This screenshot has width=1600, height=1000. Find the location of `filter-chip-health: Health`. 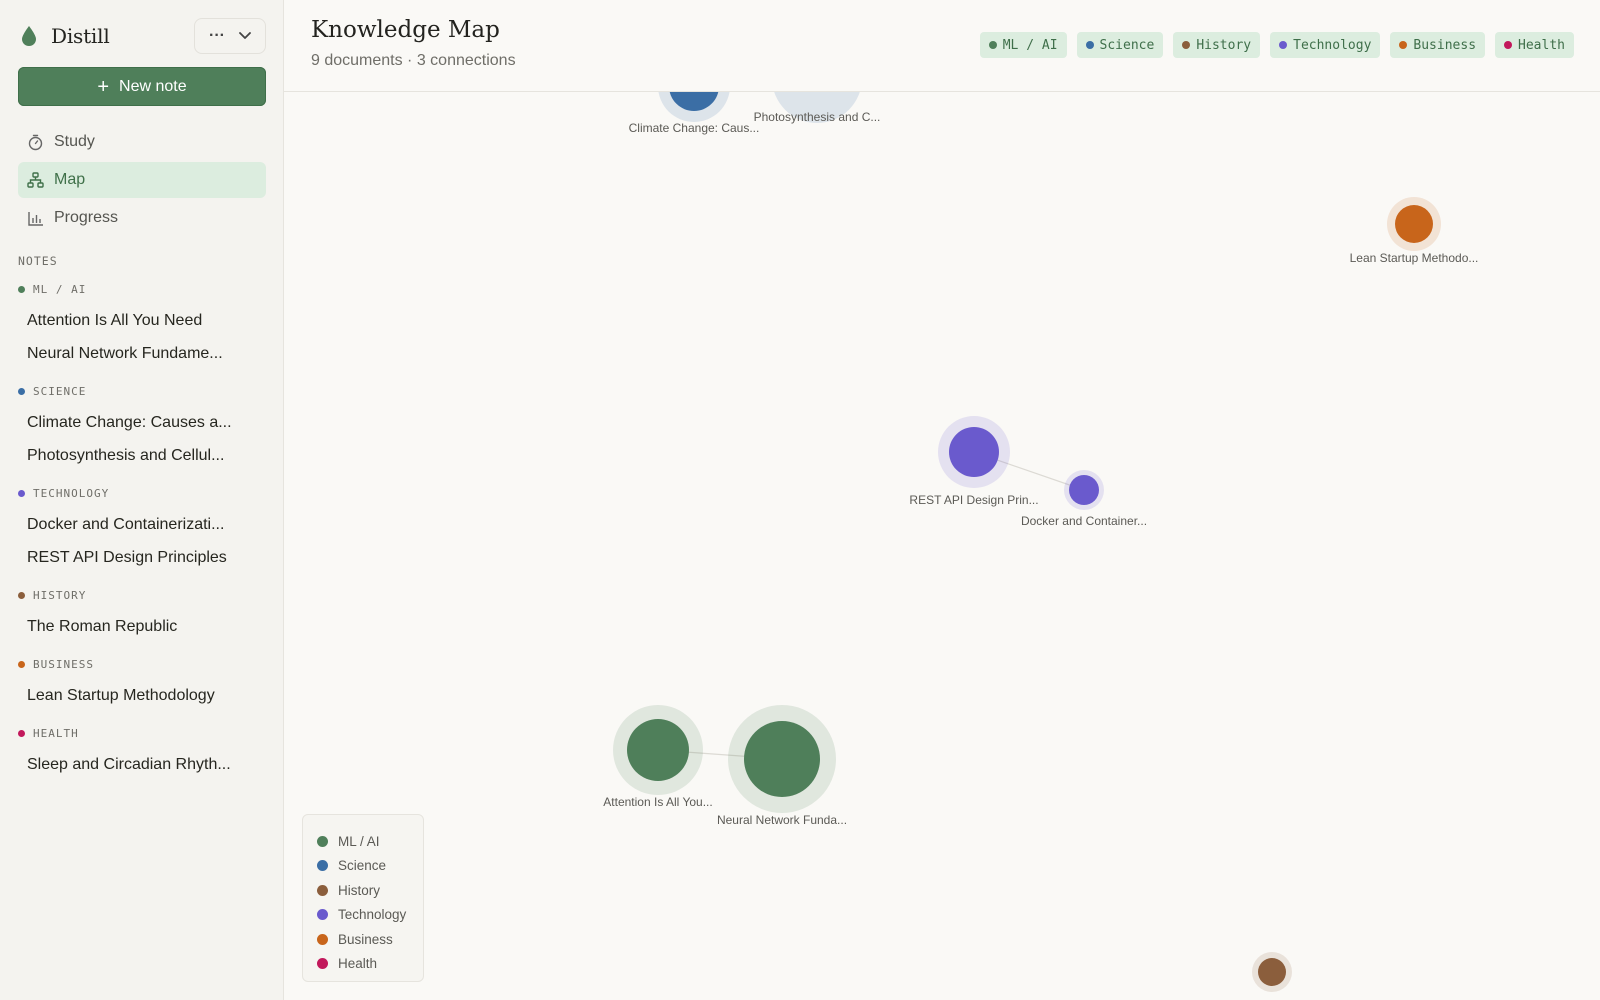

filter-chip-health: Health is located at coordinates (1534, 45).